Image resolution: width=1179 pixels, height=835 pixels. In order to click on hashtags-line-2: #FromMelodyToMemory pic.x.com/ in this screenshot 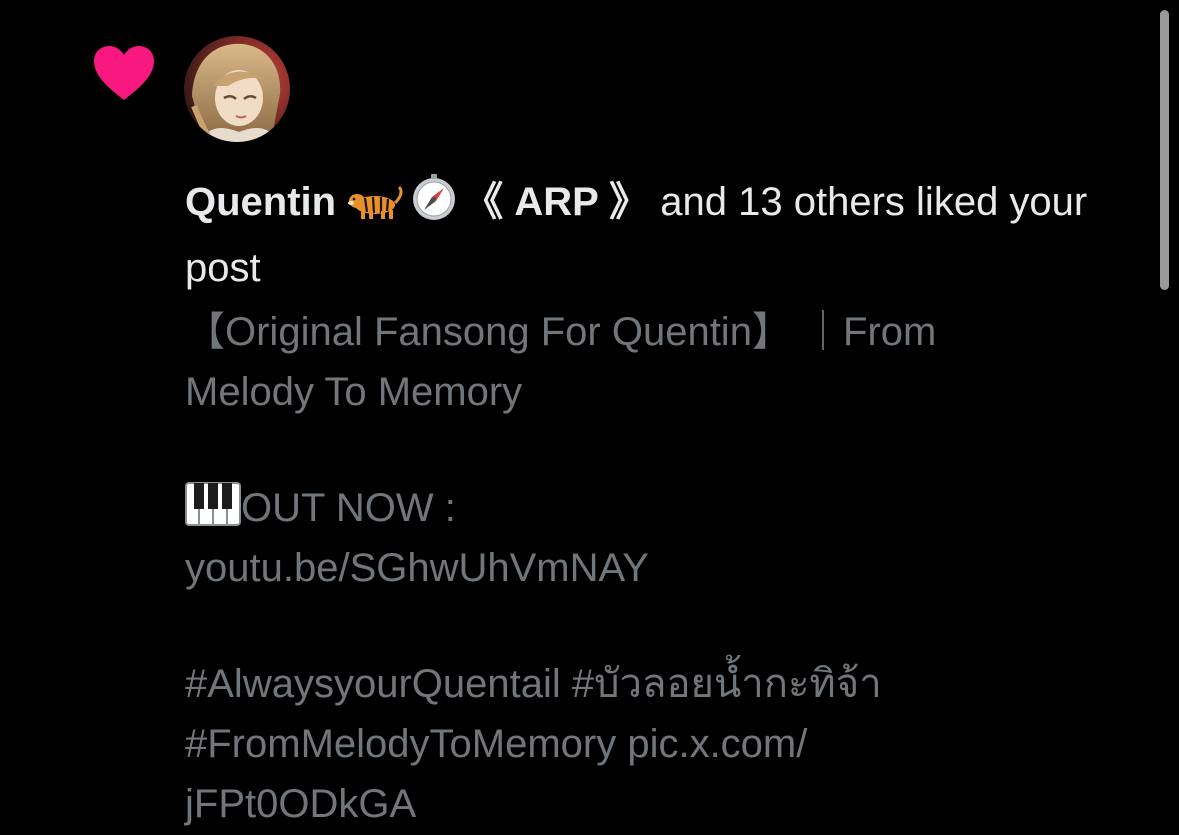, I will do `click(665, 744)`.